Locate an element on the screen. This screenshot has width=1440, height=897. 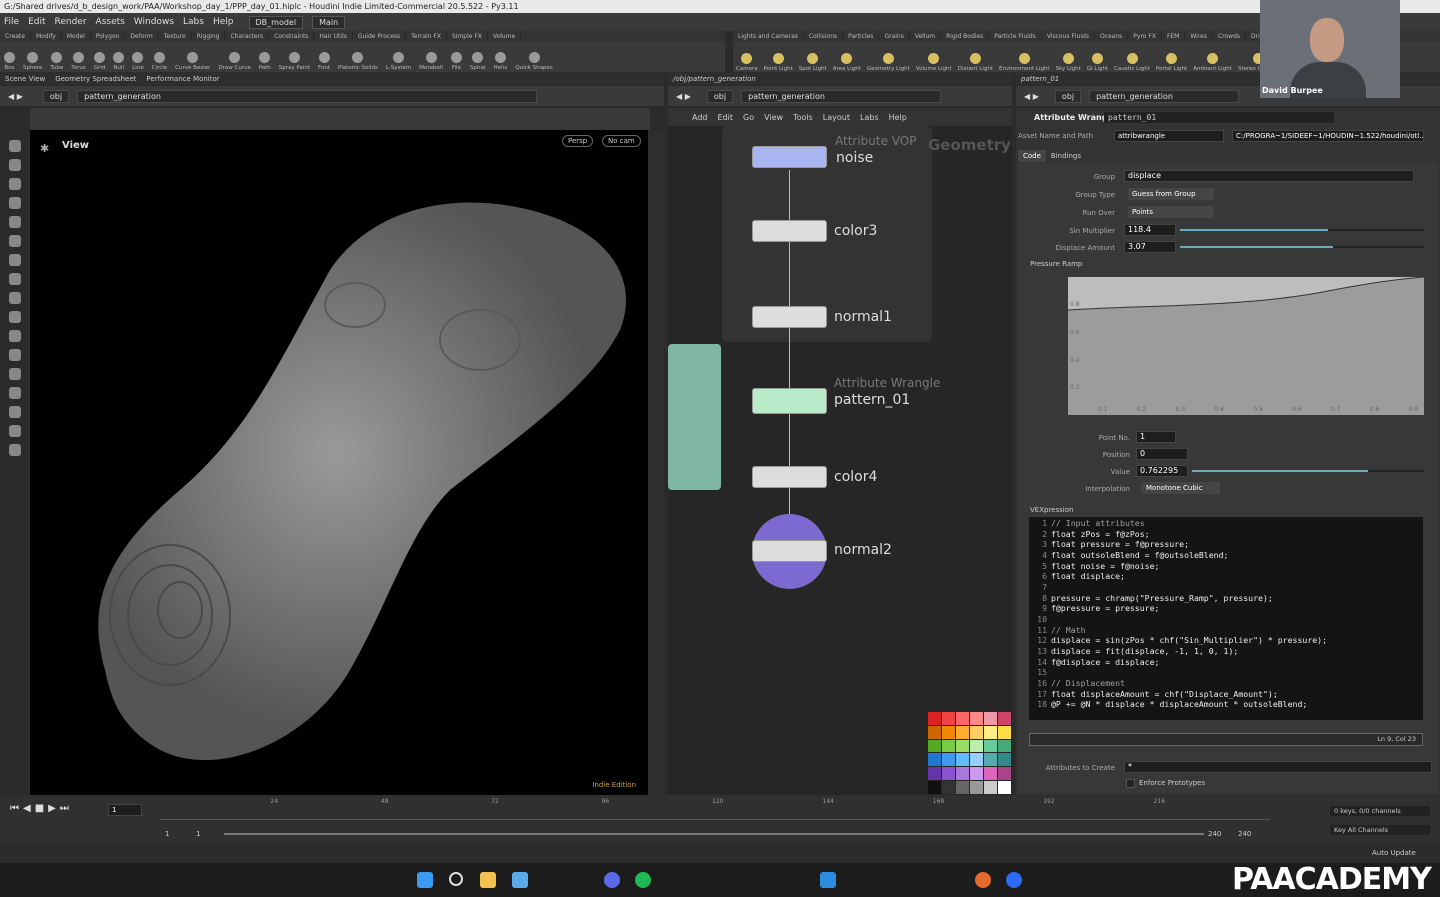
light-tool: Area Light is located at coordinates (847, 62).